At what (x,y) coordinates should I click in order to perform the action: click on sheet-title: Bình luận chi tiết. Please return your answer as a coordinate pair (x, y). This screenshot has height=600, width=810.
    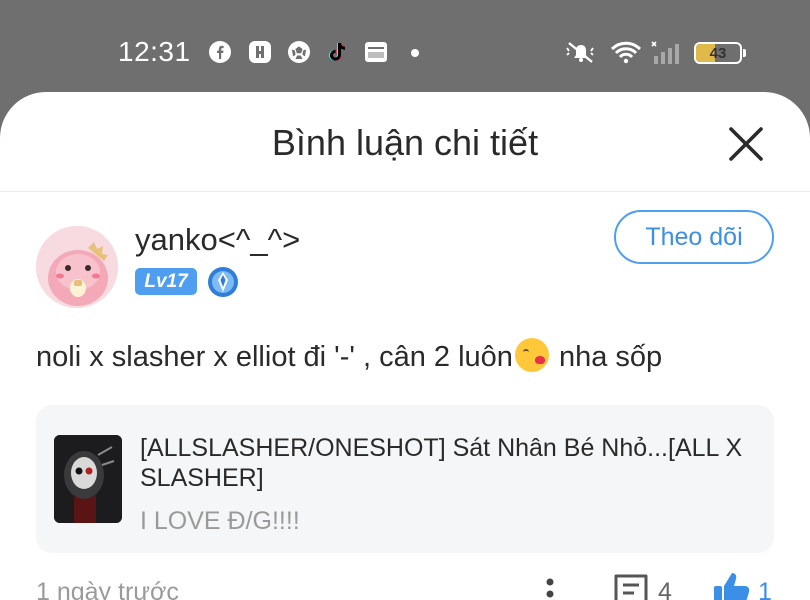
    Looking at the image, I should click on (405, 142).